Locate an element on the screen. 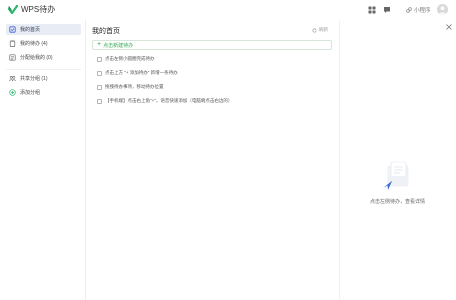 The width and height of the screenshot is (456, 300). sidebar-item-shared-group: 共享分组 (1) is located at coordinates (43, 78).